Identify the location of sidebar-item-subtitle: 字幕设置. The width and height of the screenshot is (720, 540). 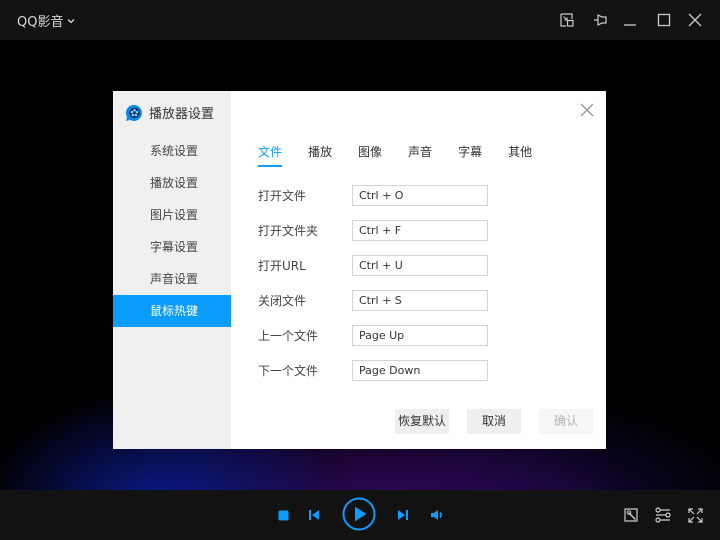
(172, 247).